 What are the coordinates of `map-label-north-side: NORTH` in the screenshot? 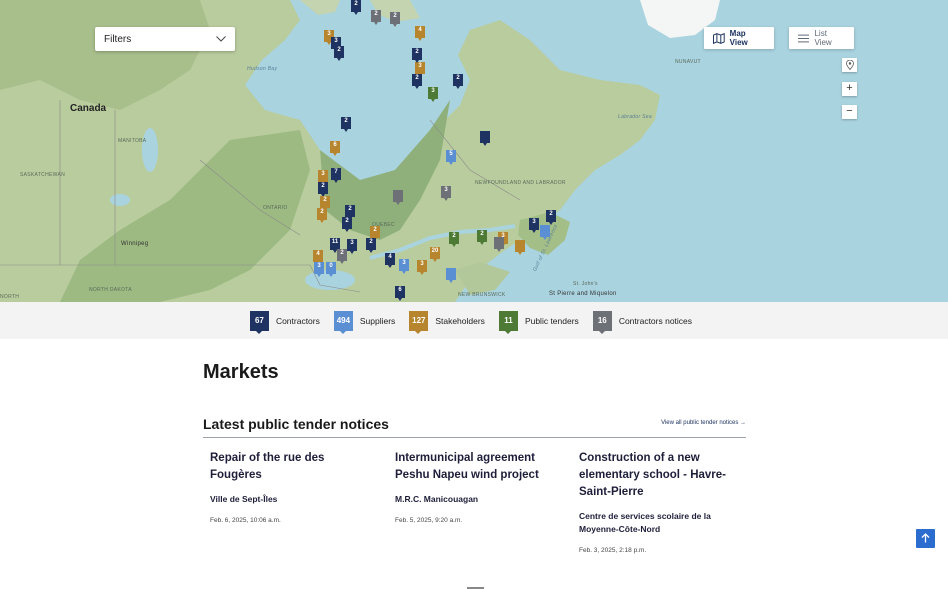 It's located at (10, 297).